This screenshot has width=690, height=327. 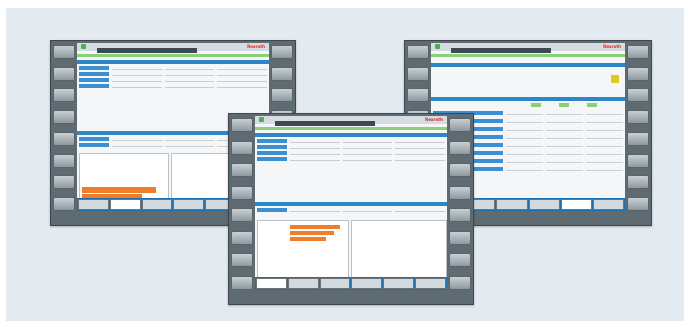 I want to click on bottom-softkeys, so click(x=351, y=283).